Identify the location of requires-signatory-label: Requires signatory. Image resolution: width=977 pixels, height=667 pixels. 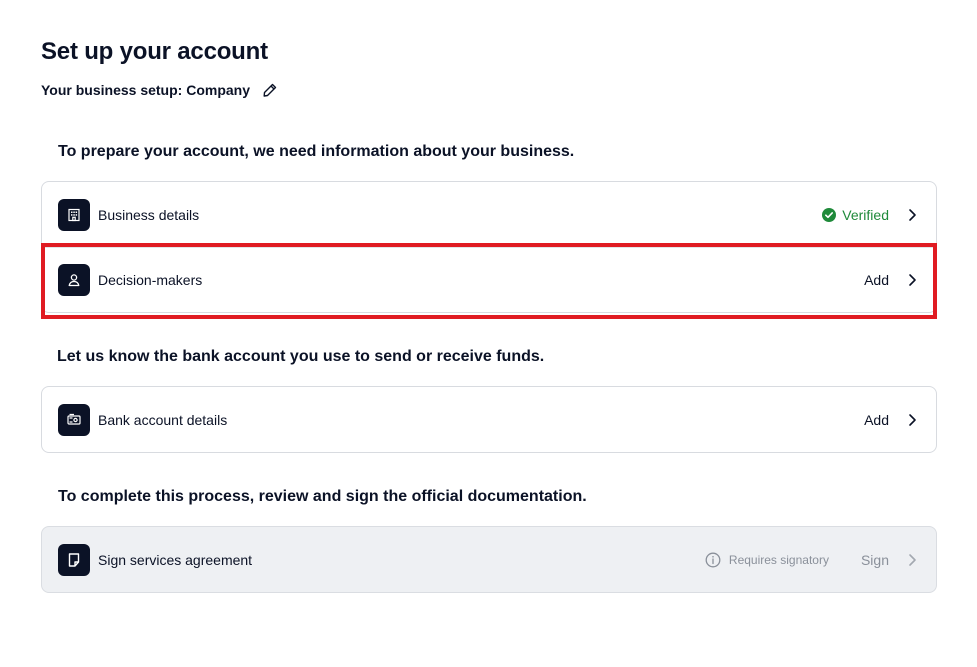
(778, 559).